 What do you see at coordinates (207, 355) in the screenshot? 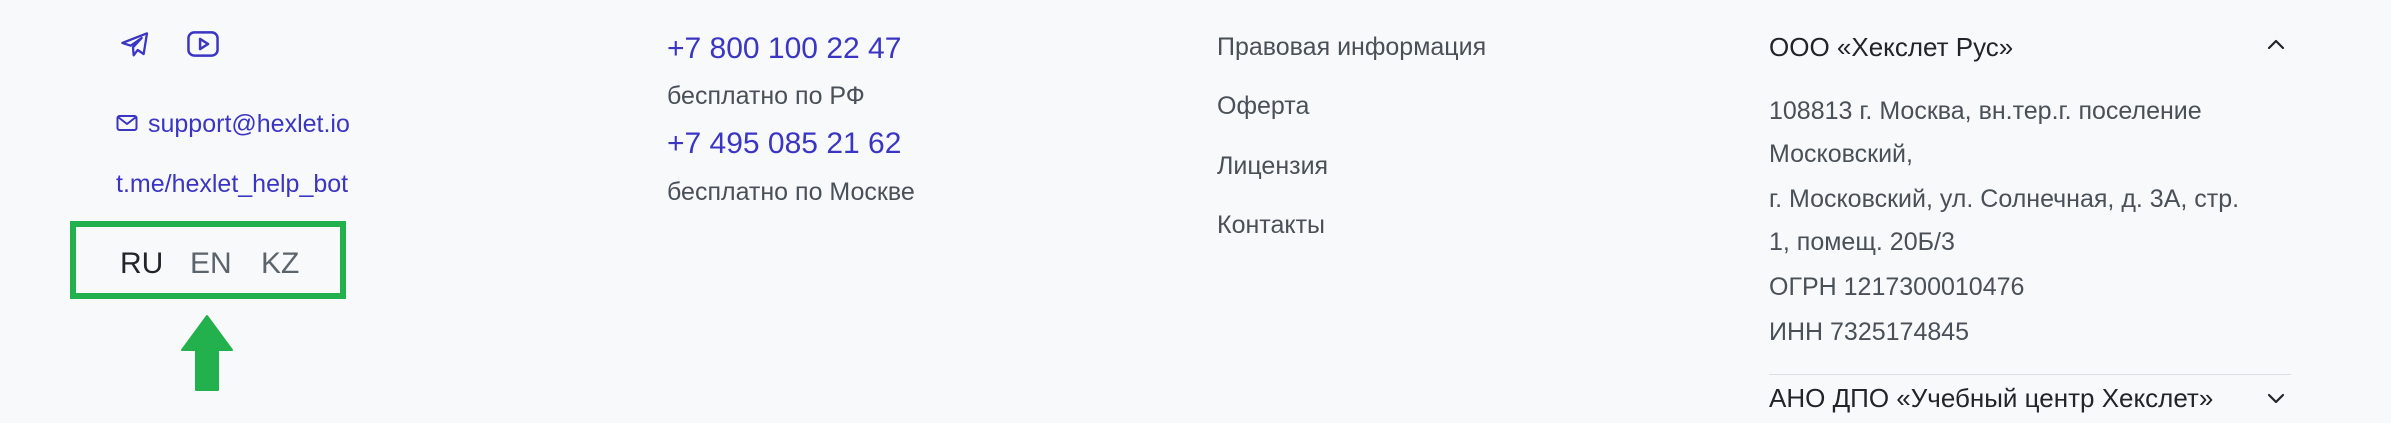
I see `arrow-up-icon` at bounding box center [207, 355].